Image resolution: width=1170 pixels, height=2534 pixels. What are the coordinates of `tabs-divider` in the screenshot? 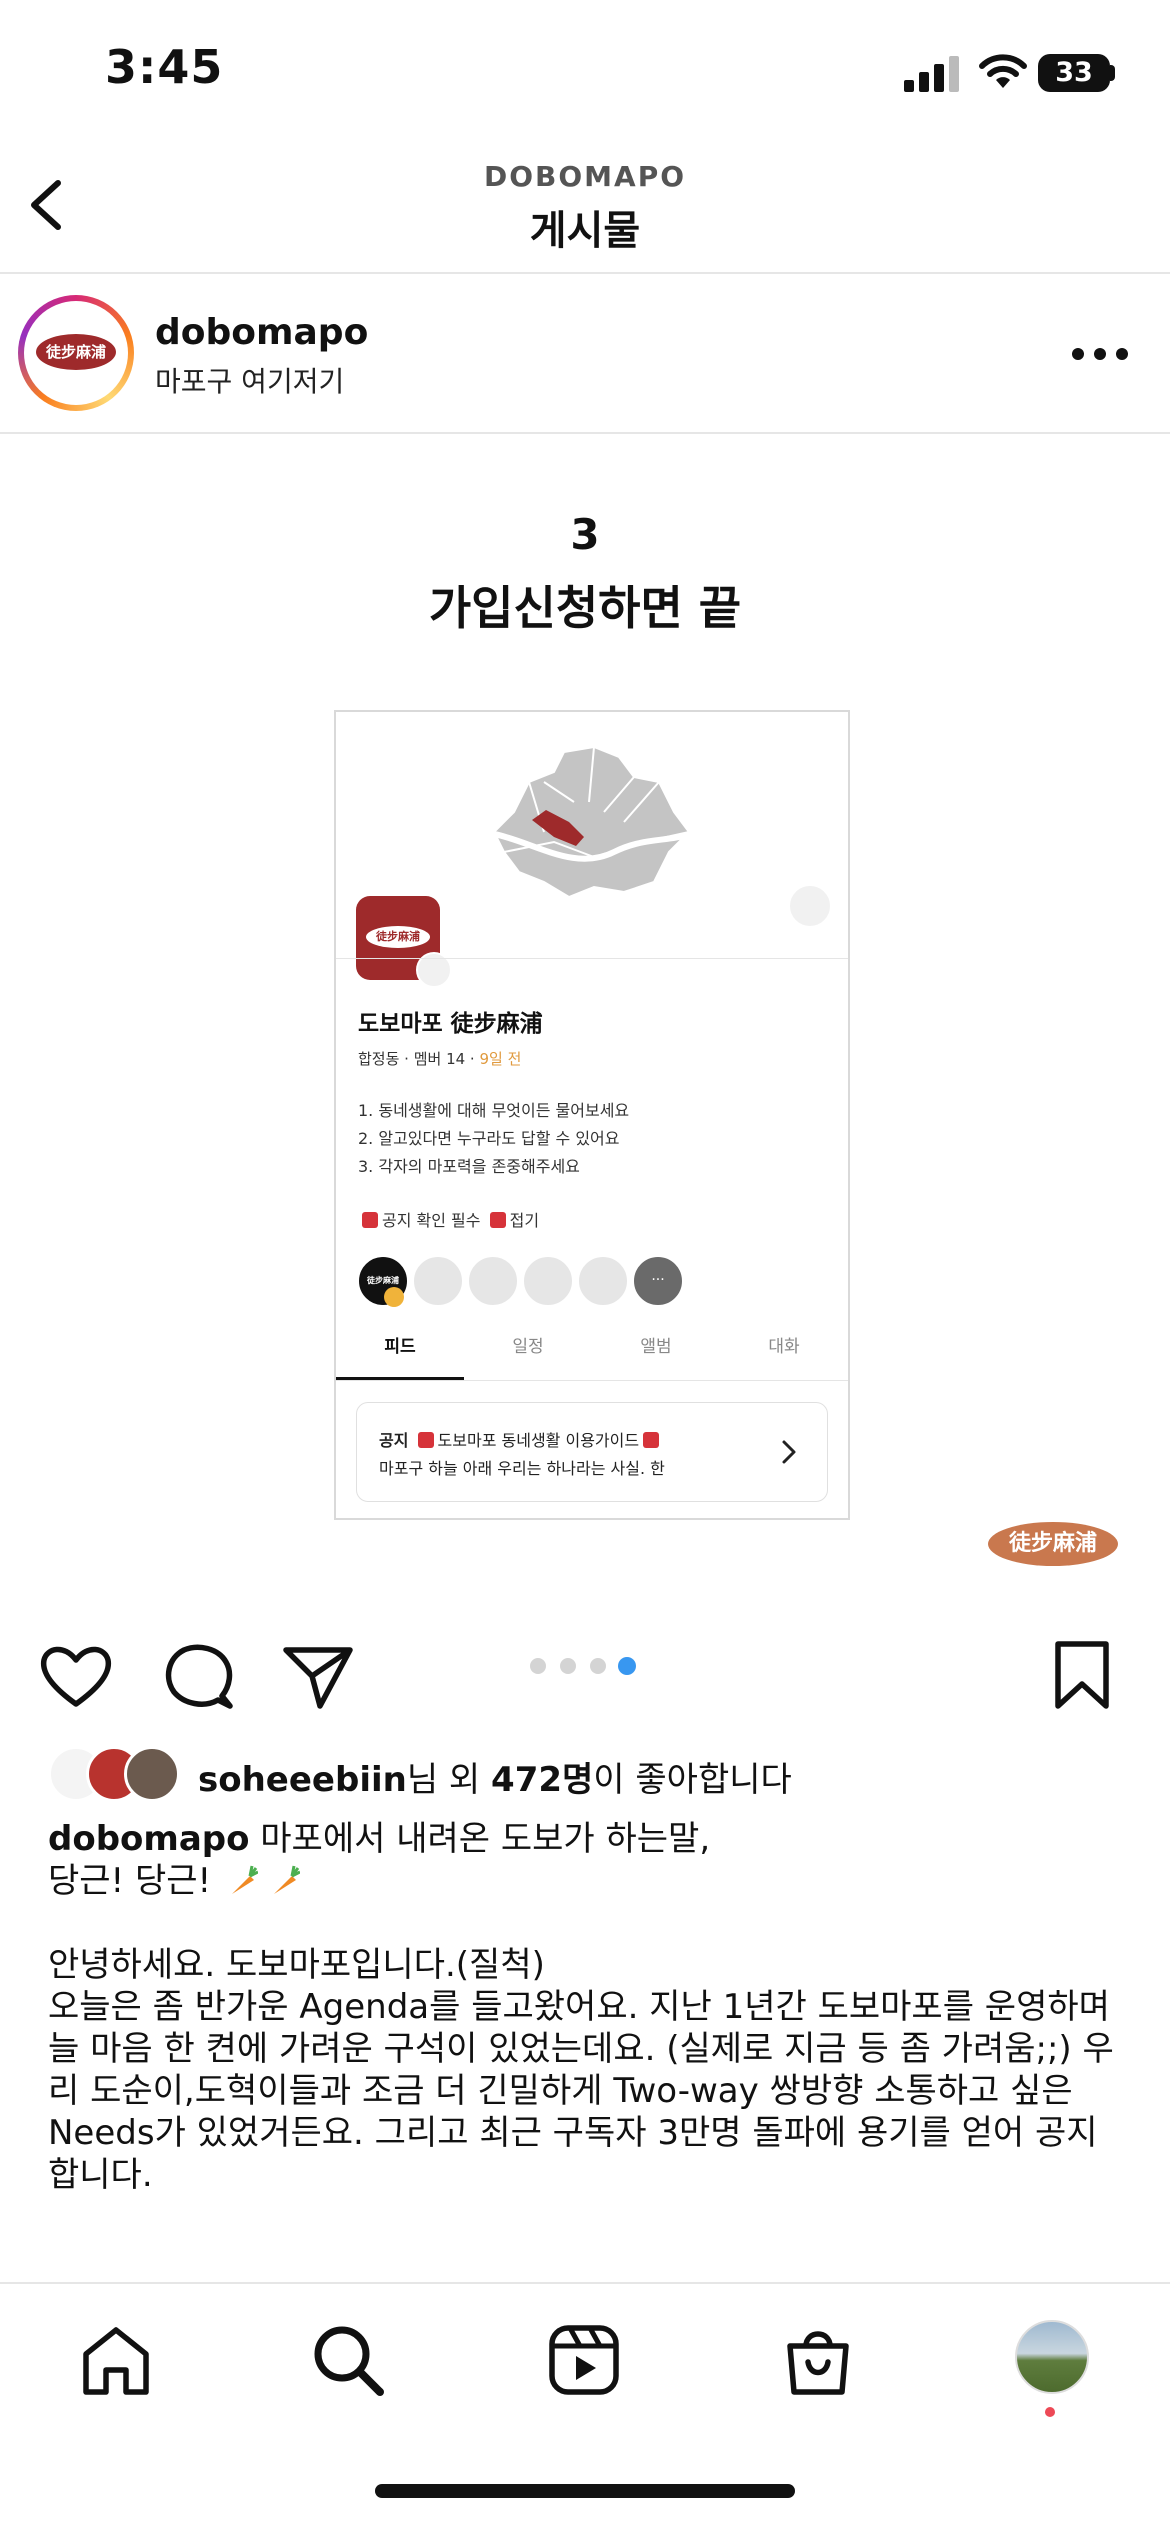 It's located at (592, 1380).